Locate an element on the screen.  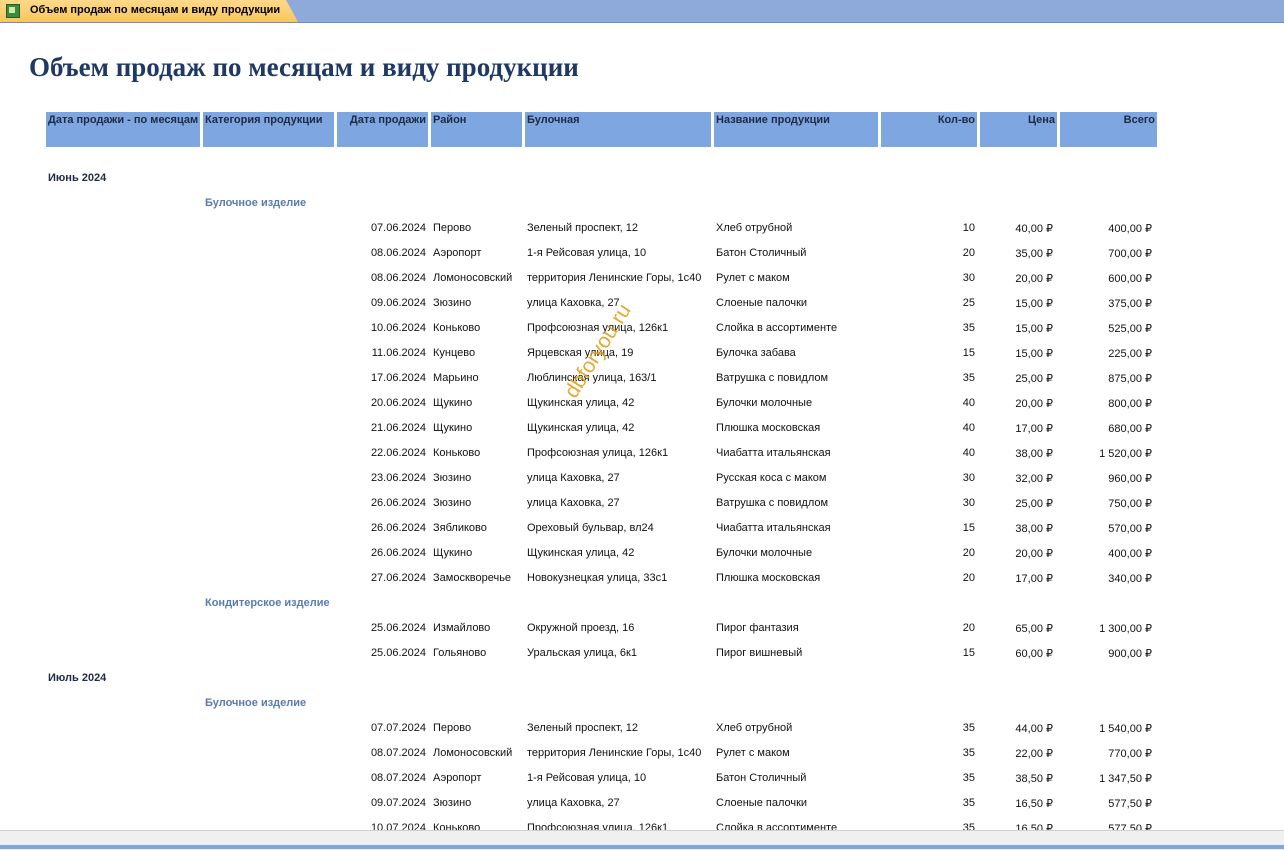
column-header-qty: Кол-во is located at coordinates (929, 129).